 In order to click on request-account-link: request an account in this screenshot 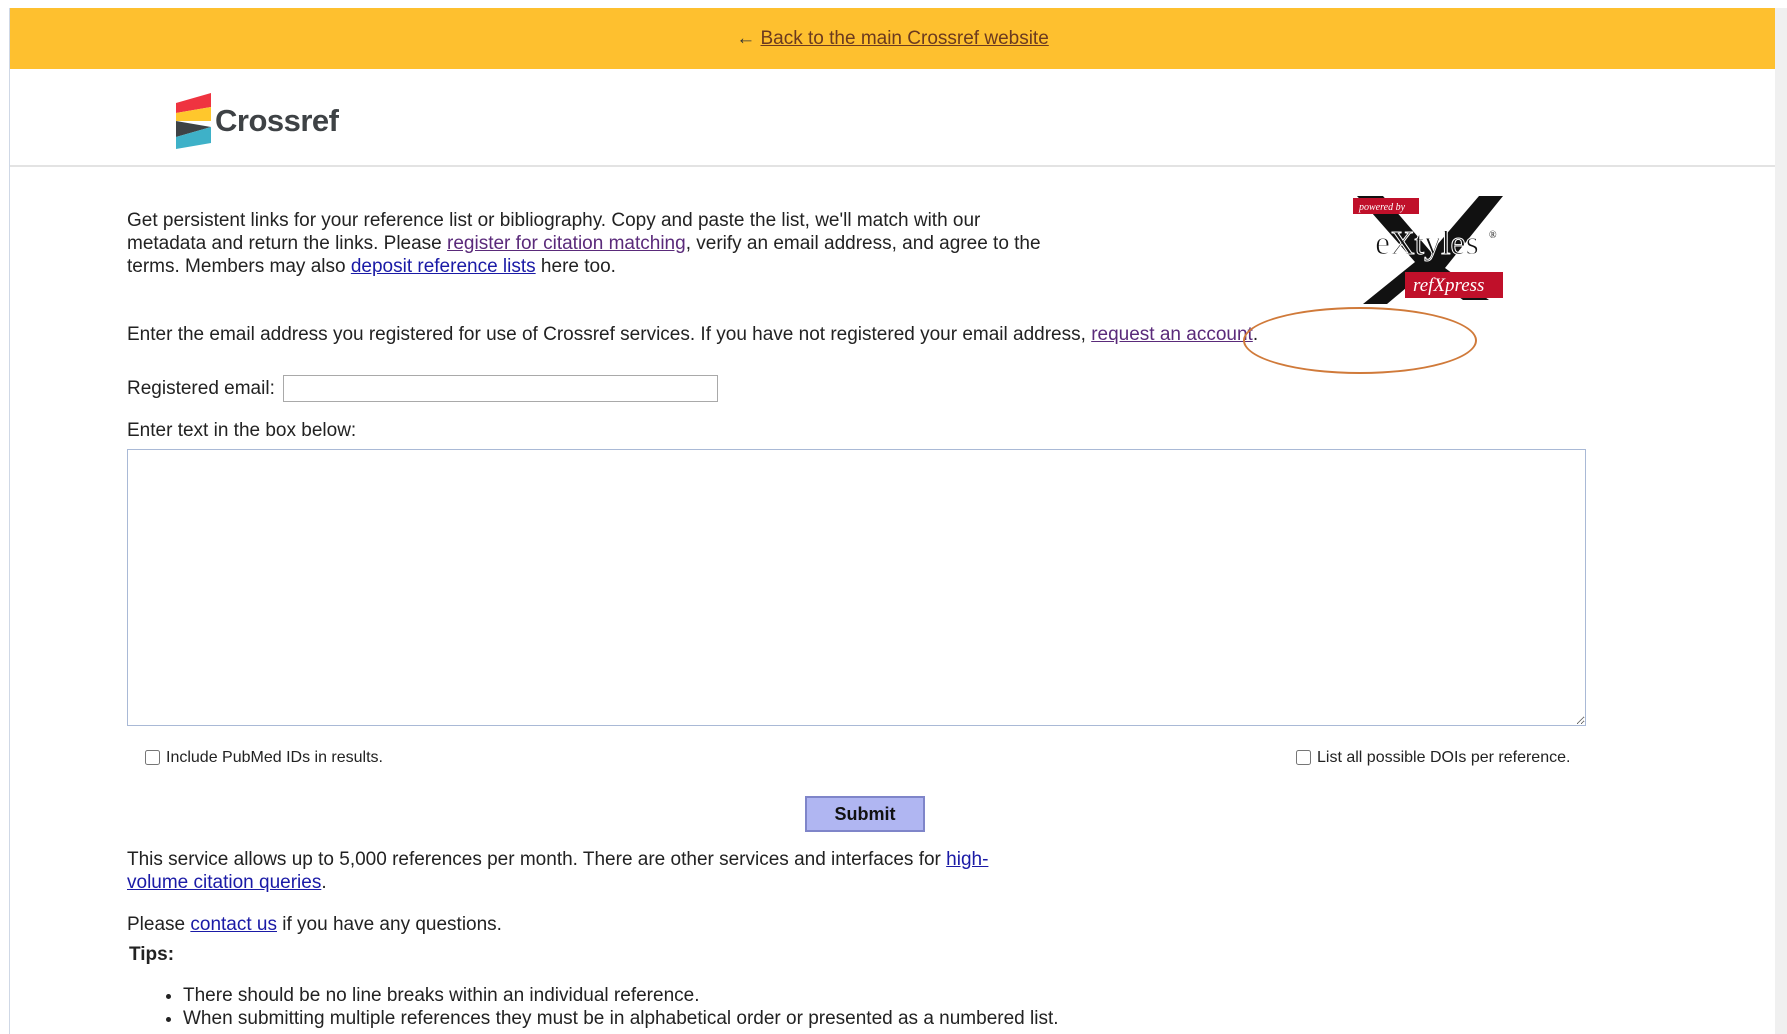, I will do `click(1172, 334)`.